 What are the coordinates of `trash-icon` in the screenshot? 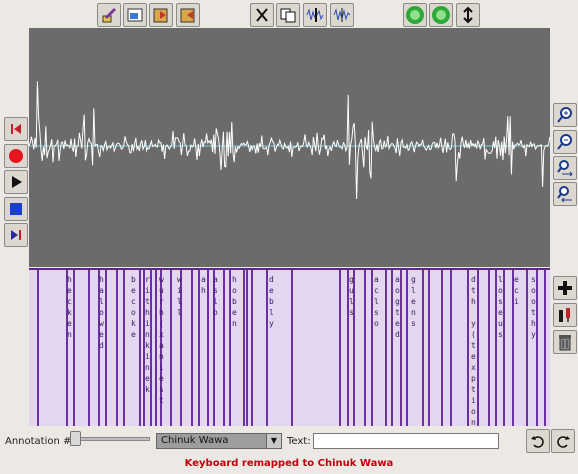 It's located at (565, 343).